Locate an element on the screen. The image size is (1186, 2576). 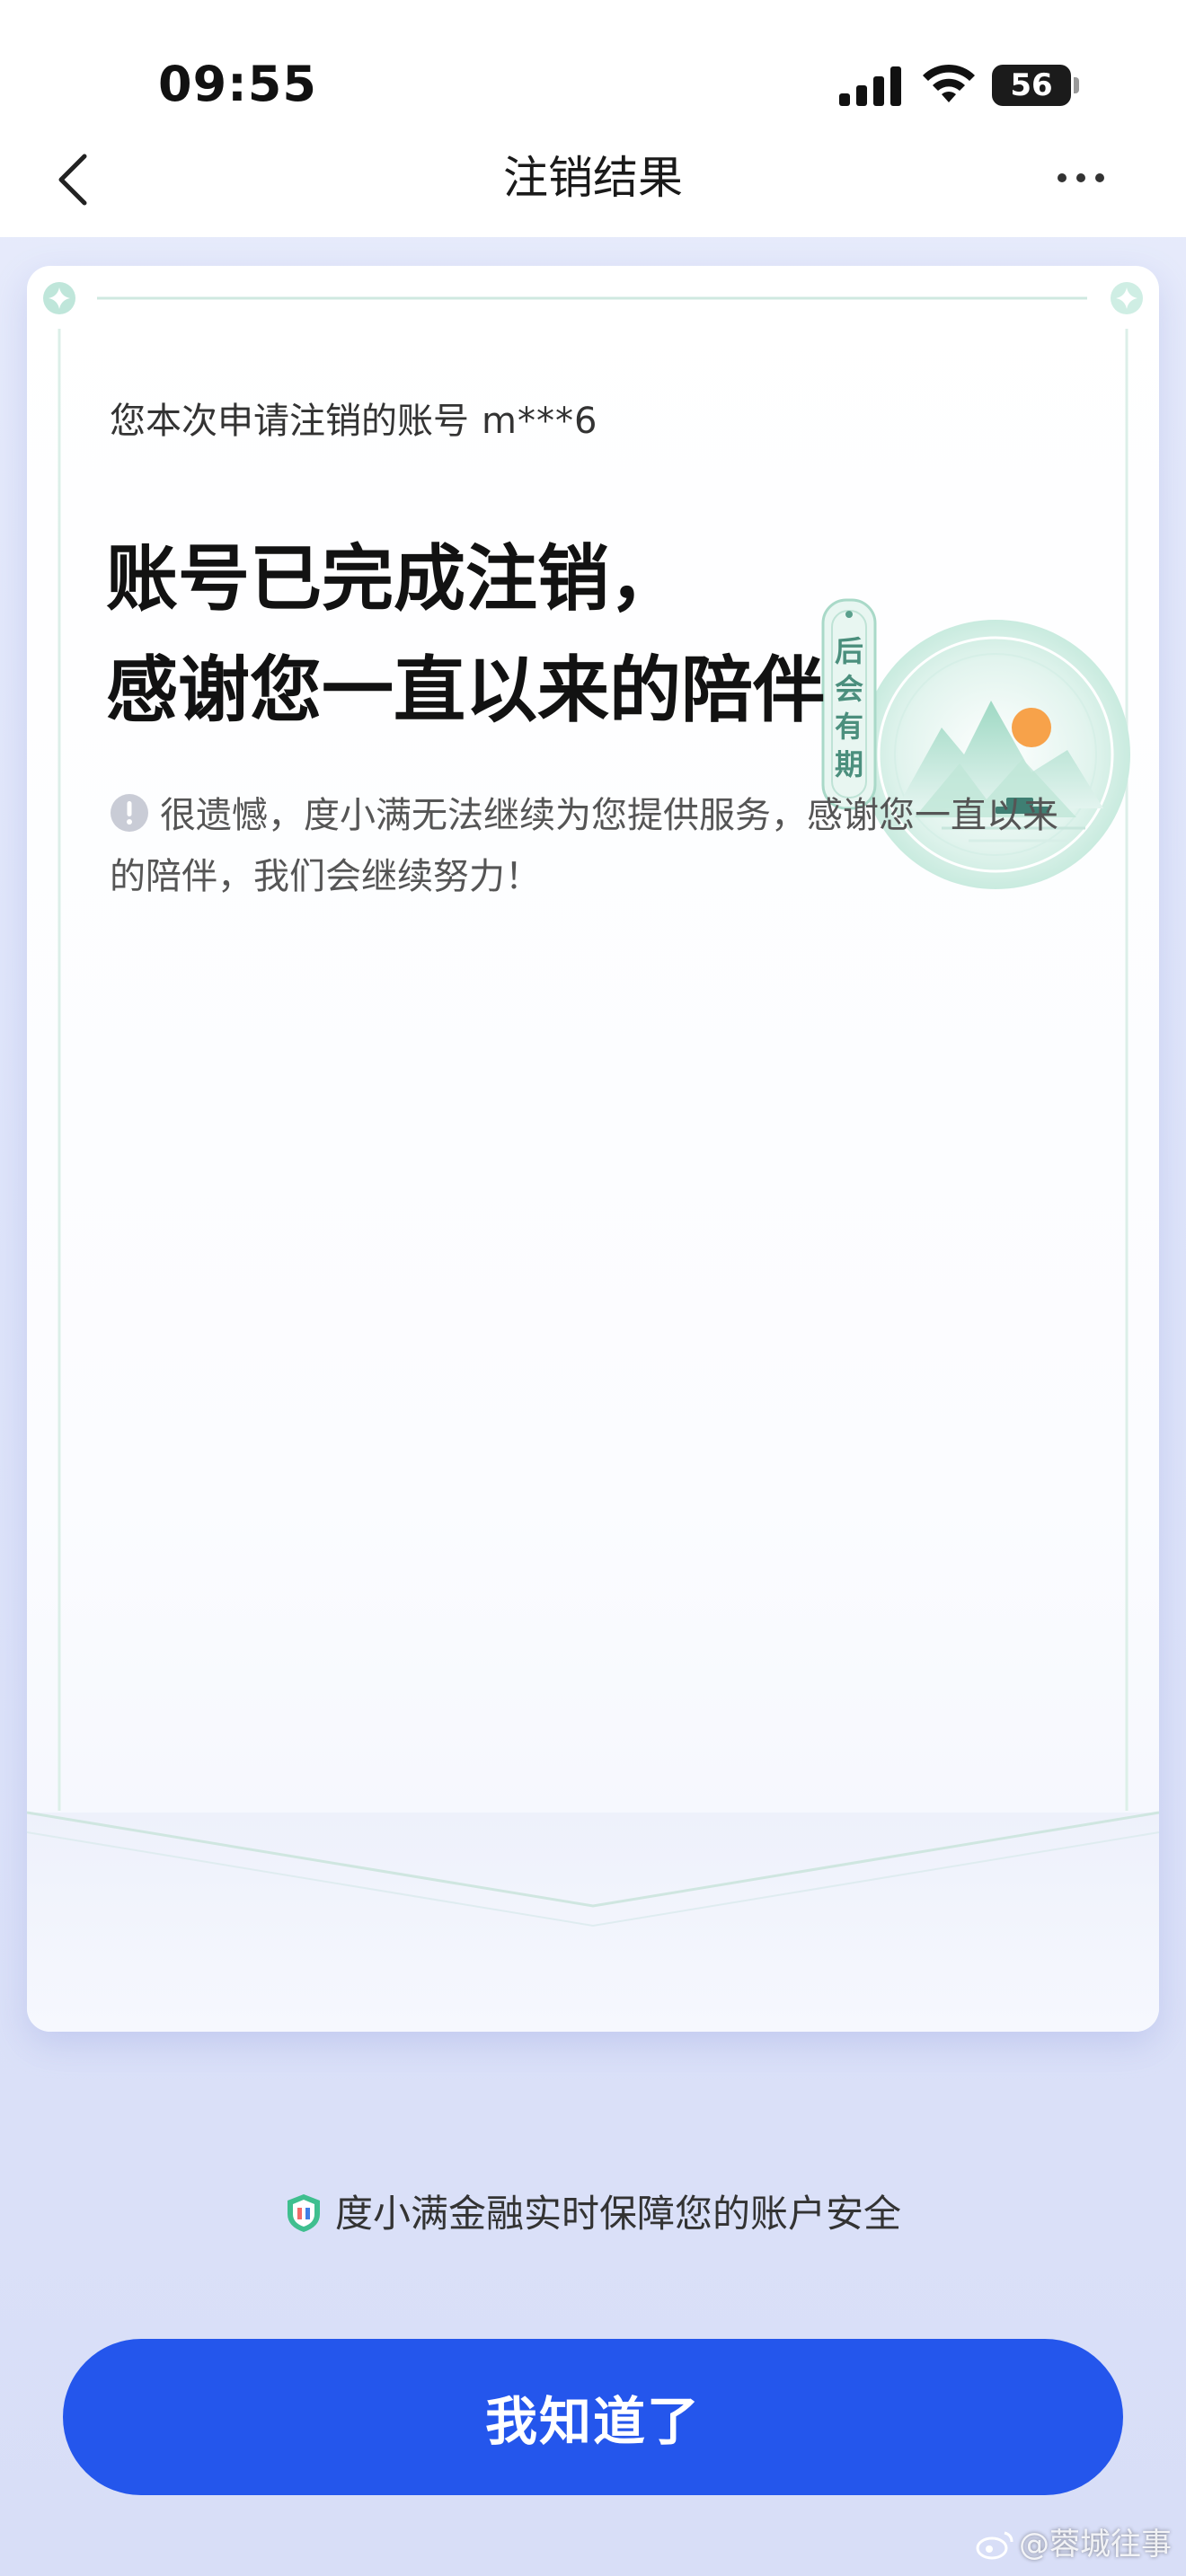
exclamation-icon is located at coordinates (129, 813).